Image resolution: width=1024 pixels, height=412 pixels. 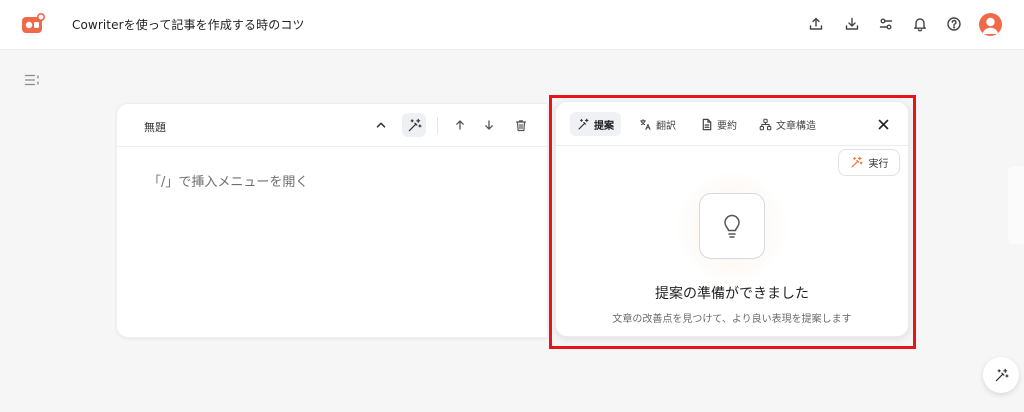 I want to click on download-icon, so click(x=852, y=24).